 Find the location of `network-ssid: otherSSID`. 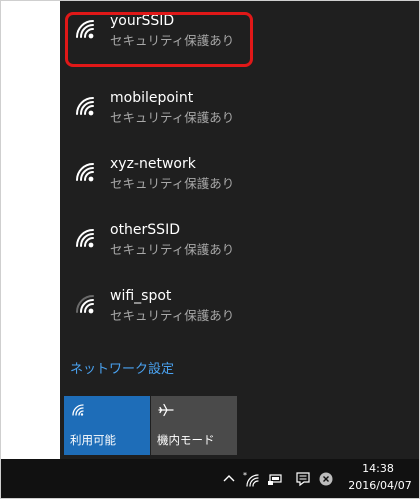

network-ssid: otherSSID is located at coordinates (145, 230).